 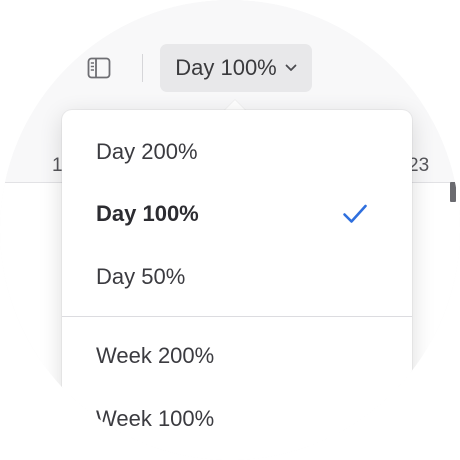 What do you see at coordinates (355, 213) in the screenshot?
I see `checkmark-icon` at bounding box center [355, 213].